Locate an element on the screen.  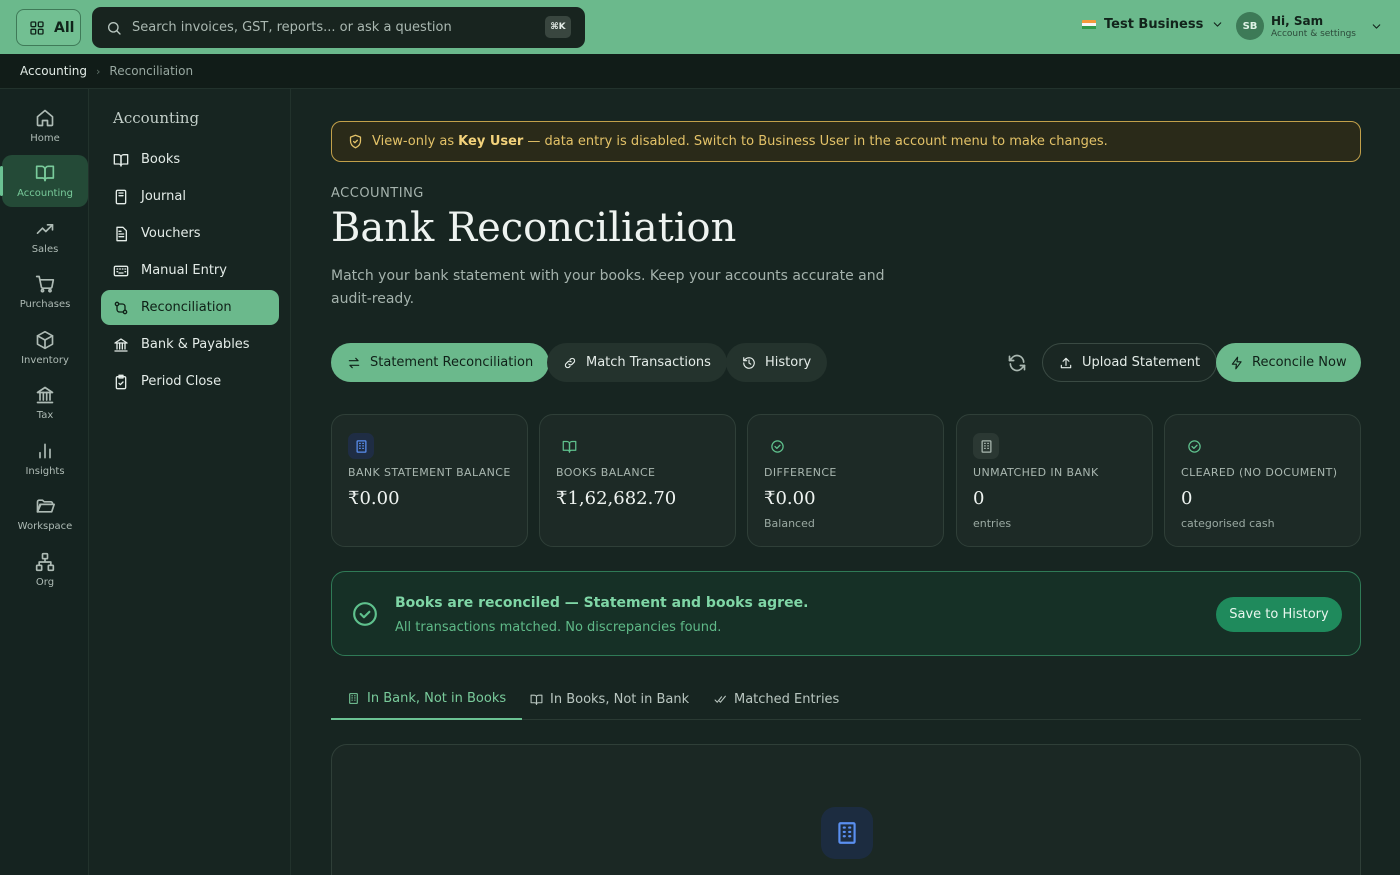
home-icon is located at coordinates (45, 118).